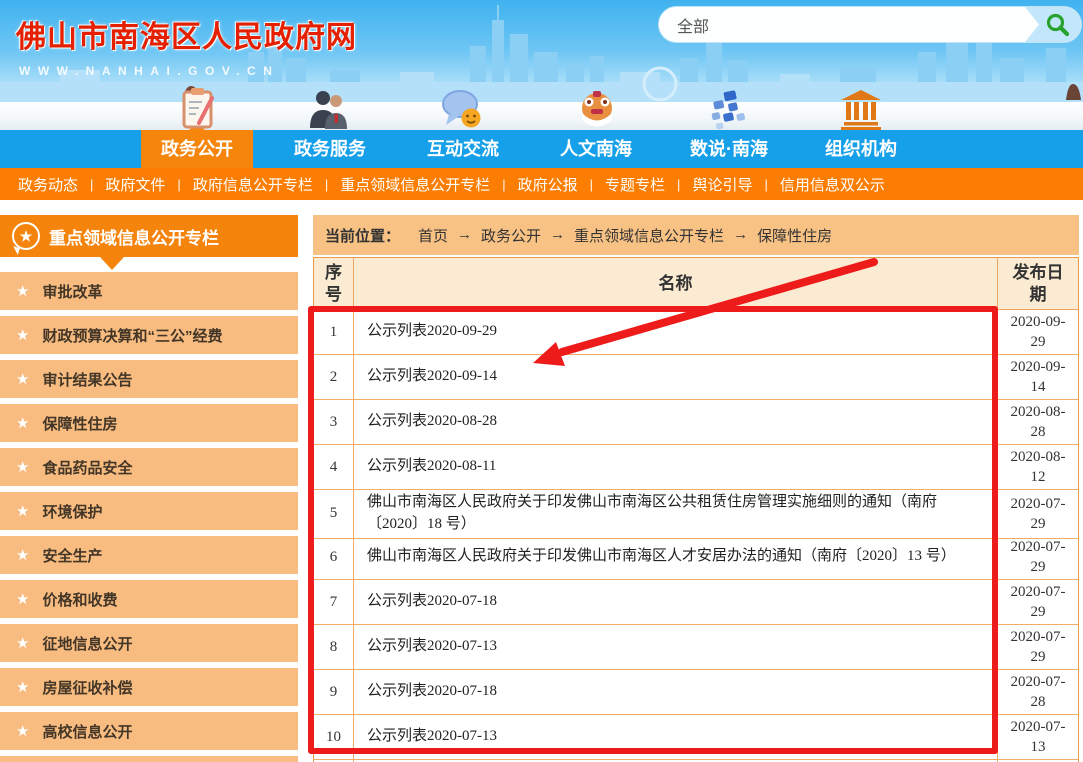  I want to click on icon-band, so click(541, 116).